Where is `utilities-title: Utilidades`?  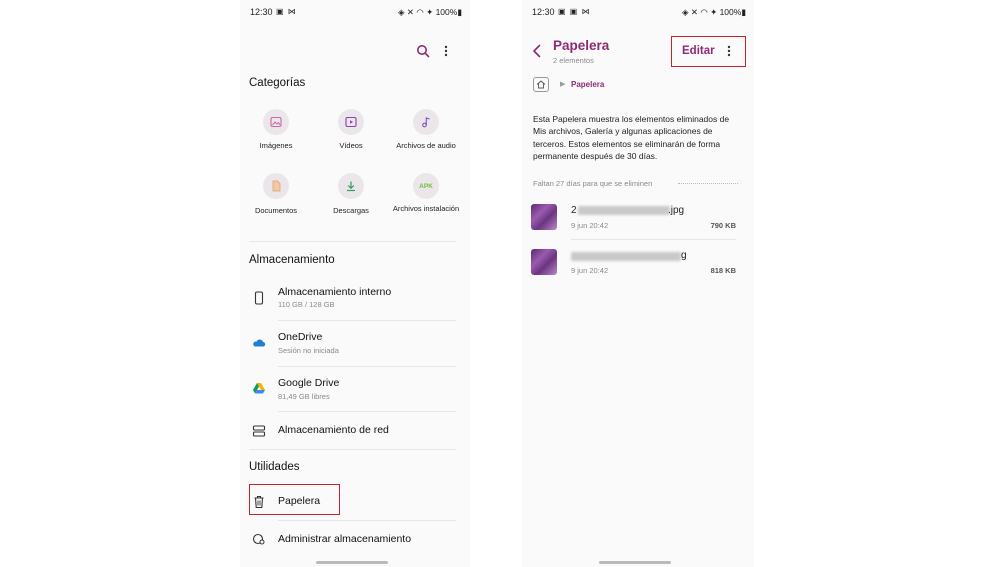
utilities-title: Utilidades is located at coordinates (274, 467).